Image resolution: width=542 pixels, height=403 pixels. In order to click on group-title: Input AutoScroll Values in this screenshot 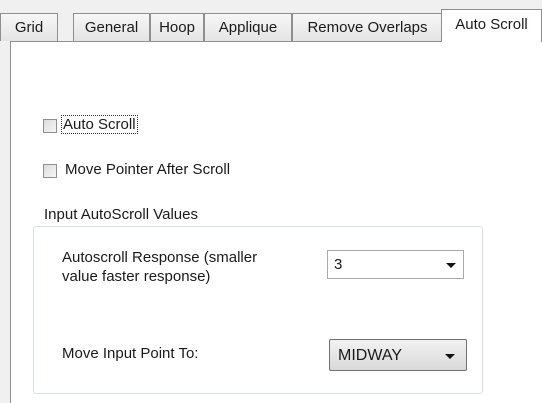, I will do `click(121, 214)`.